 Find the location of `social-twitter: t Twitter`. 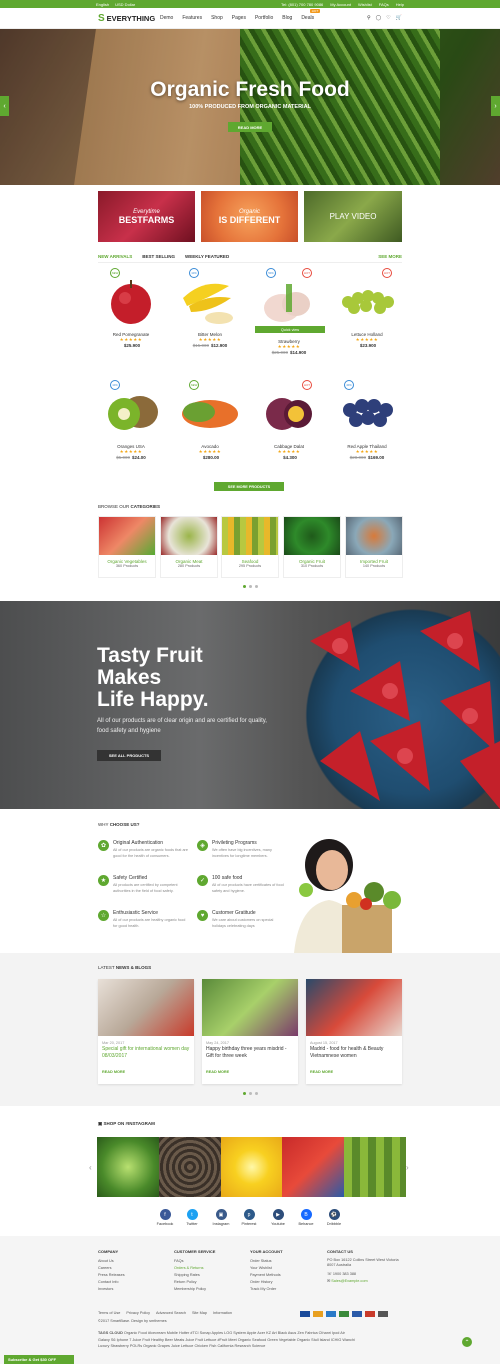

social-twitter: t Twitter is located at coordinates (192, 1217).